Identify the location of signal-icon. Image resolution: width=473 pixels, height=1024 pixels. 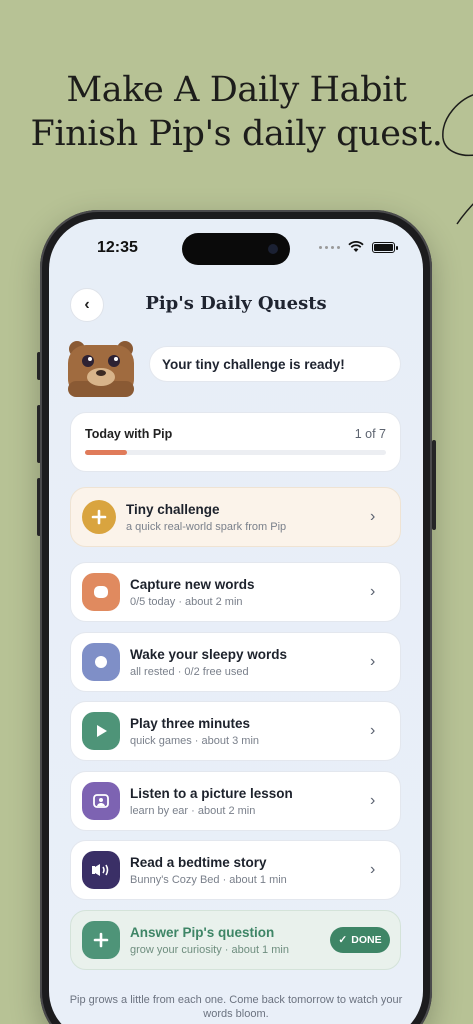
(329, 247).